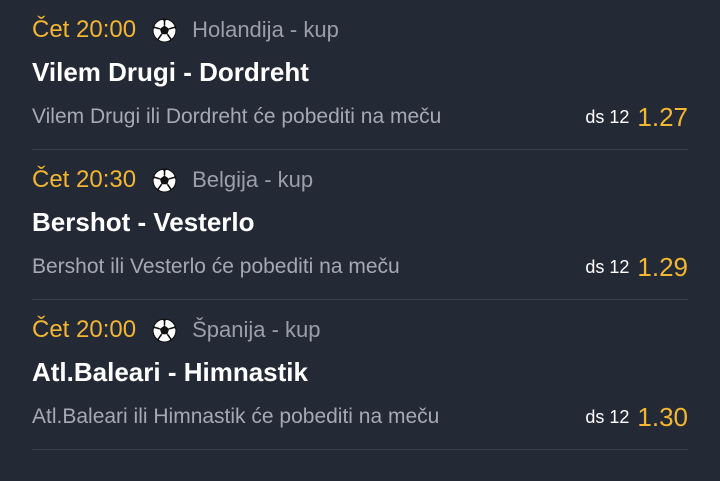  I want to click on match-meta: Čet 20:00 Holandija - kup, so click(185, 30).